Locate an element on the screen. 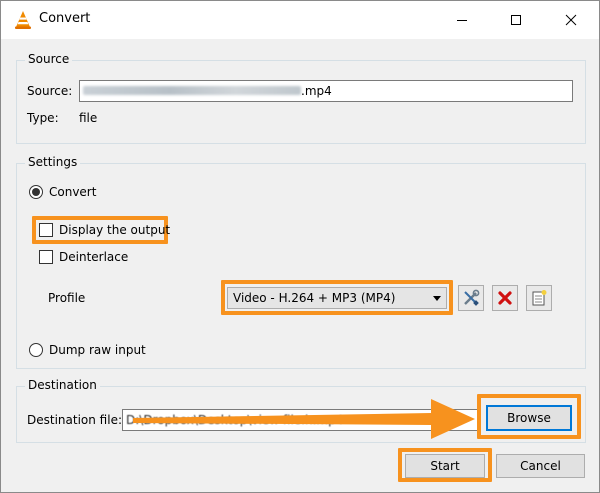 The height and width of the screenshot is (493, 600). deinterlace-checkbox is located at coordinates (46, 257).